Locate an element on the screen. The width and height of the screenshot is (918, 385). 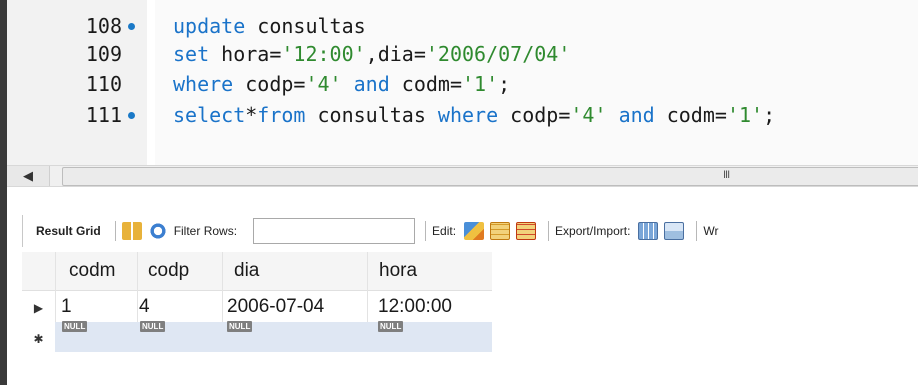
wrap-label: Wr is located at coordinates (710, 231).